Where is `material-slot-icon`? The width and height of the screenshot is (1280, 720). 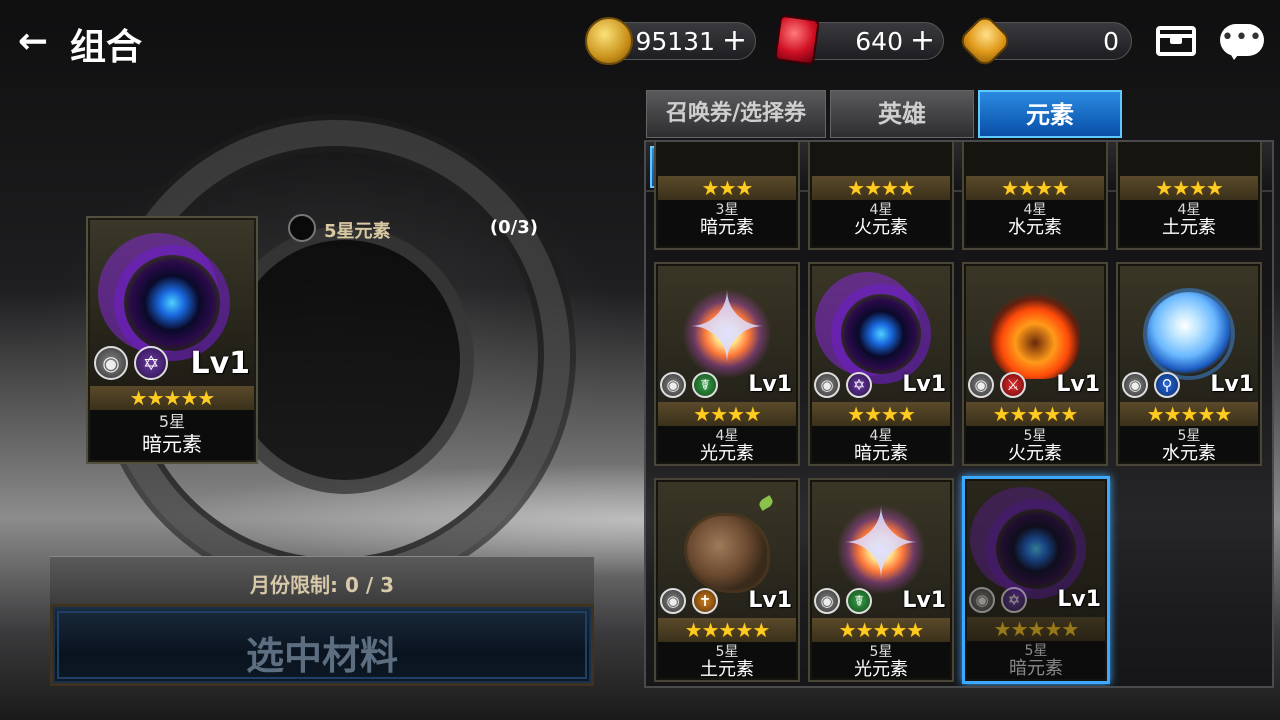 material-slot-icon is located at coordinates (302, 228).